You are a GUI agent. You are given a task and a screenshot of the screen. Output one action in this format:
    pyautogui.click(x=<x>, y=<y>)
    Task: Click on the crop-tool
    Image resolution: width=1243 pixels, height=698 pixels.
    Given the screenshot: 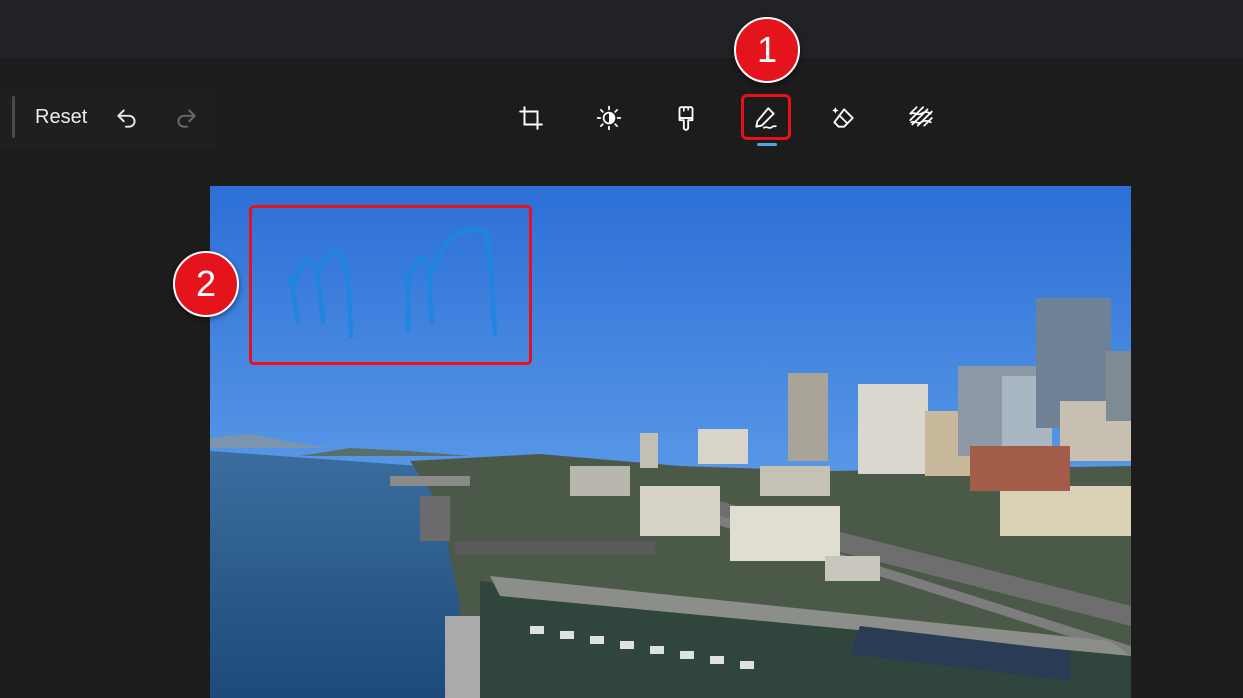 What is the action you would take?
    pyautogui.click(x=531, y=118)
    